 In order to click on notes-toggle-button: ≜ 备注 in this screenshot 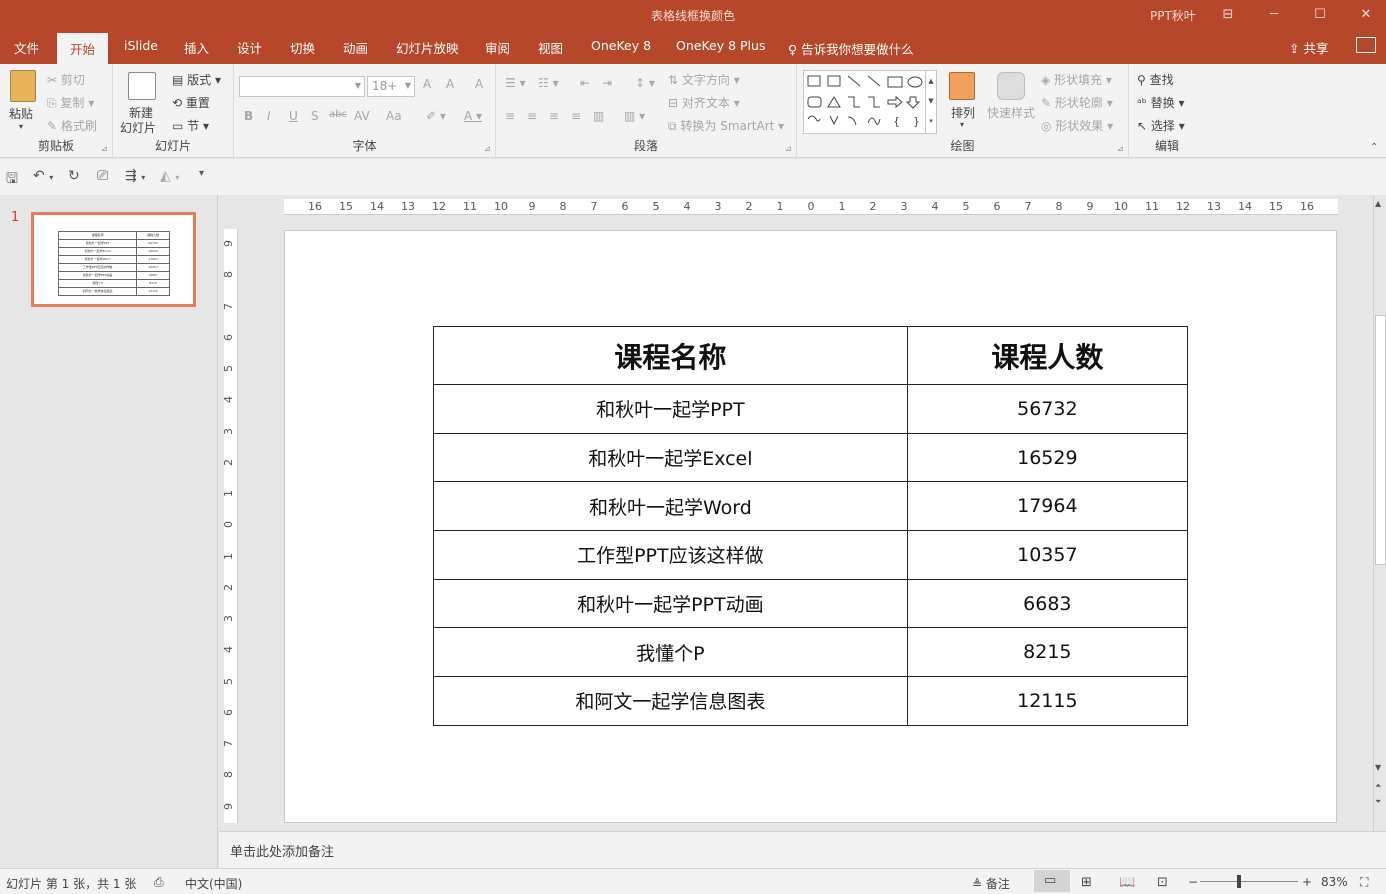, I will do `click(991, 883)`.